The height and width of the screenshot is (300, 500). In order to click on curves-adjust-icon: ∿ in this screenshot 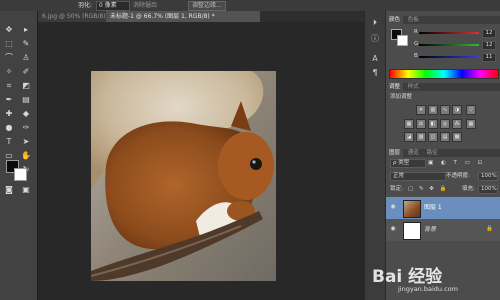, I will do `click(445, 110)`.